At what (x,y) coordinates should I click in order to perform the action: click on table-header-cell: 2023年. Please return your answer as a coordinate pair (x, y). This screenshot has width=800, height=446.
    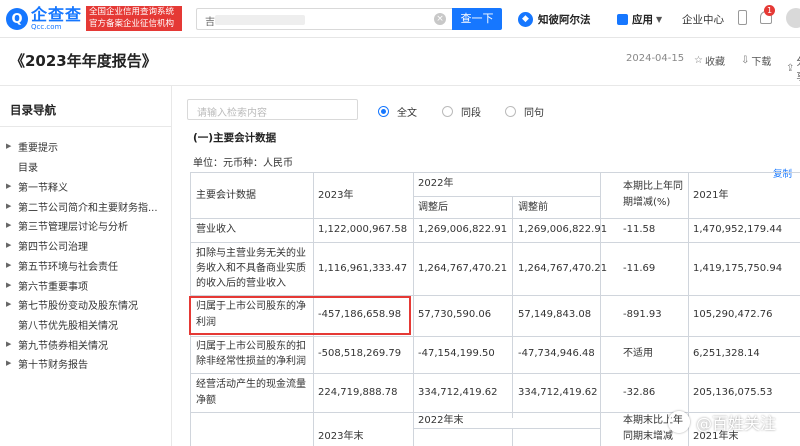
    Looking at the image, I should click on (336, 195).